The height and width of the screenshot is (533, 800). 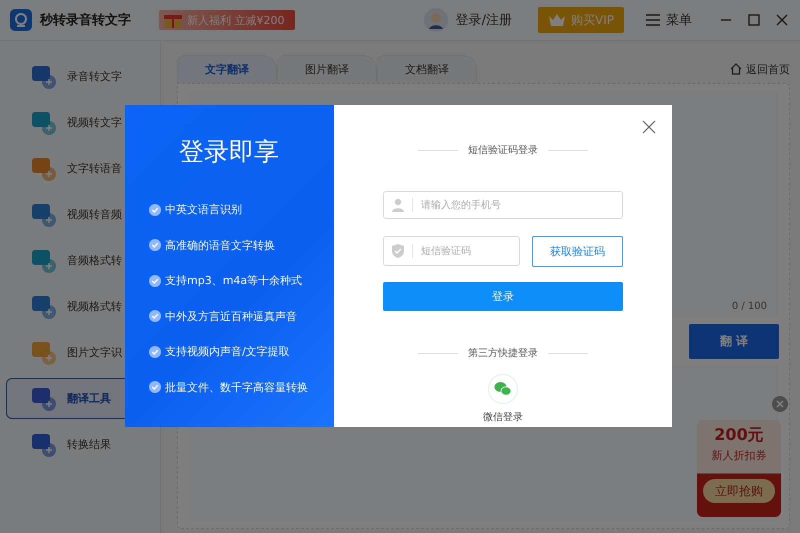 I want to click on maximize-icon, so click(x=754, y=20).